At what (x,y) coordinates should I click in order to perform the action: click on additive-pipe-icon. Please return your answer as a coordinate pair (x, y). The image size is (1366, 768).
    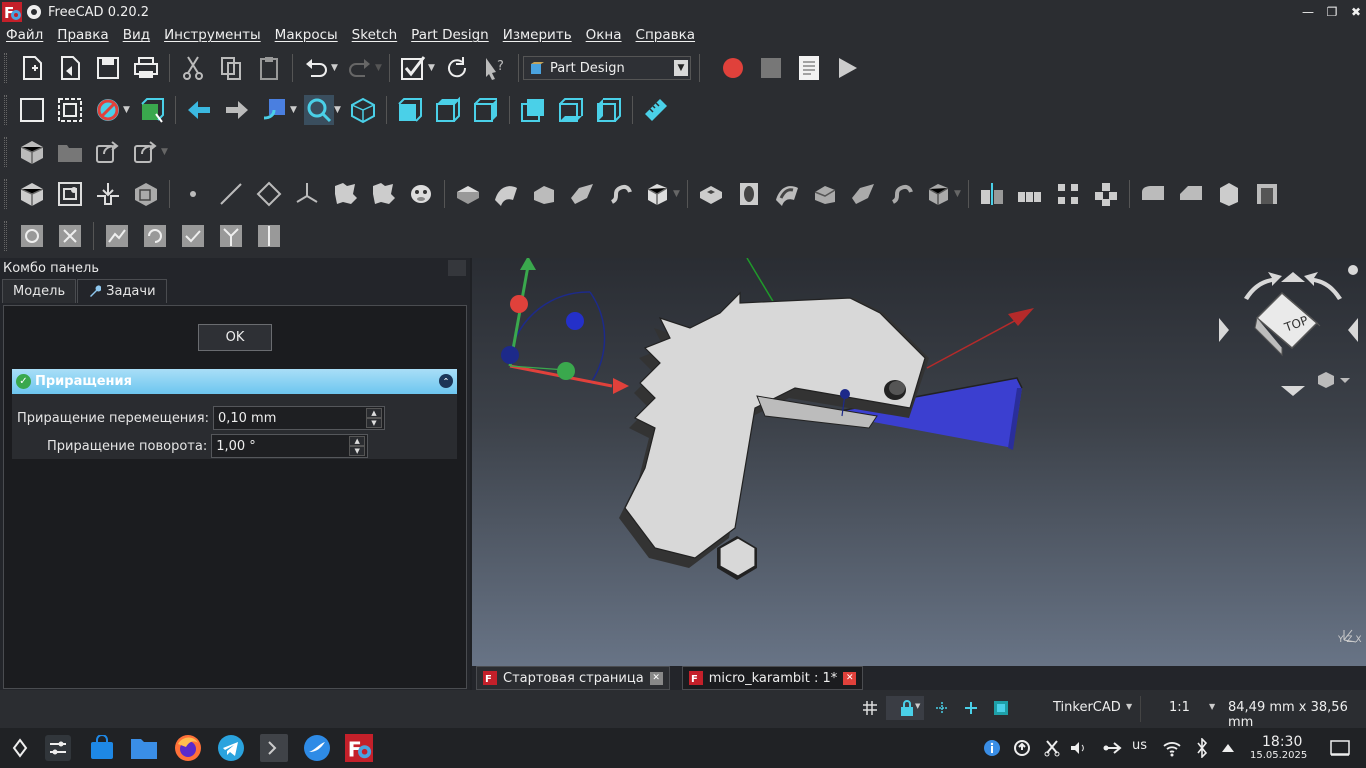
    Looking at the image, I should click on (582, 194).